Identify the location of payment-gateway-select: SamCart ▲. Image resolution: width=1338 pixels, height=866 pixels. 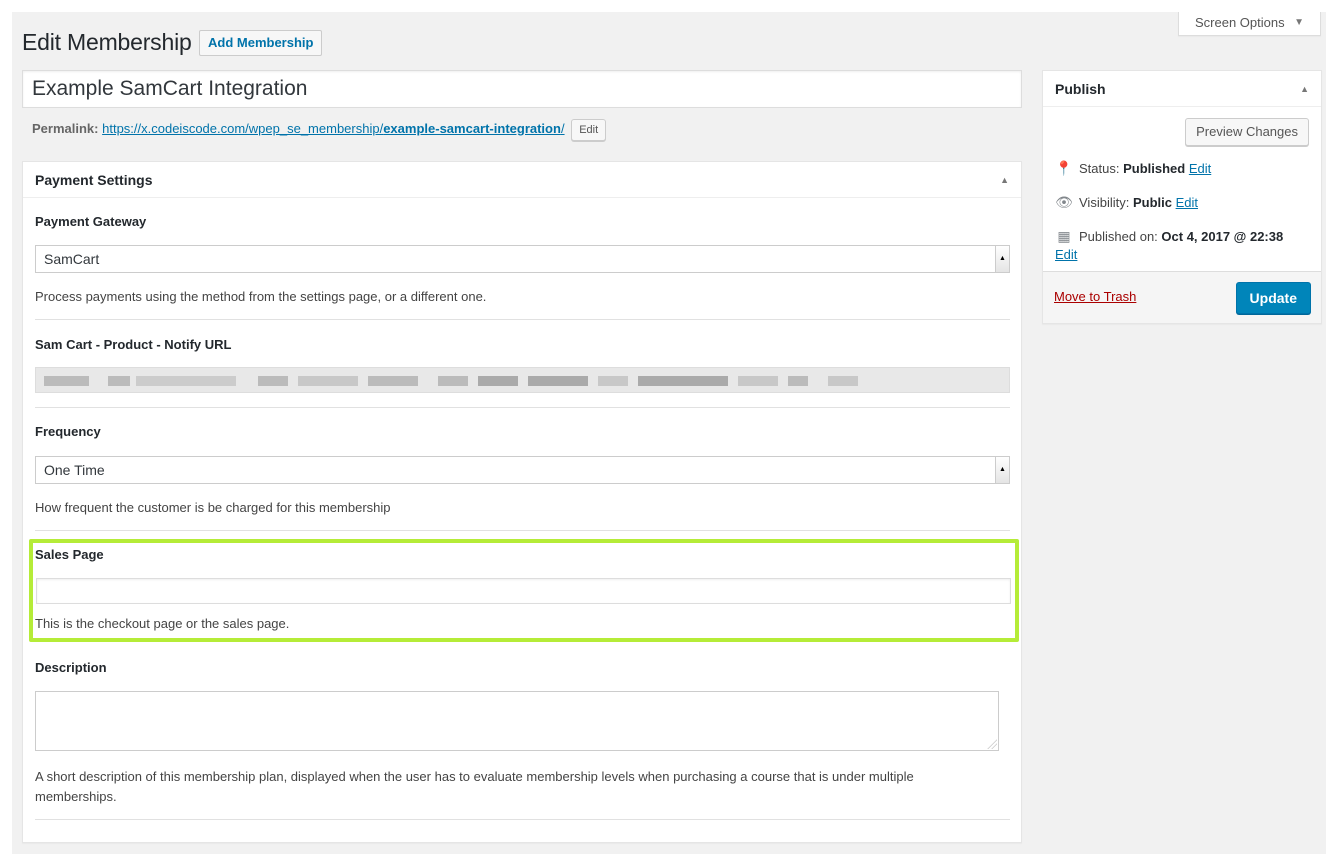
(522, 259).